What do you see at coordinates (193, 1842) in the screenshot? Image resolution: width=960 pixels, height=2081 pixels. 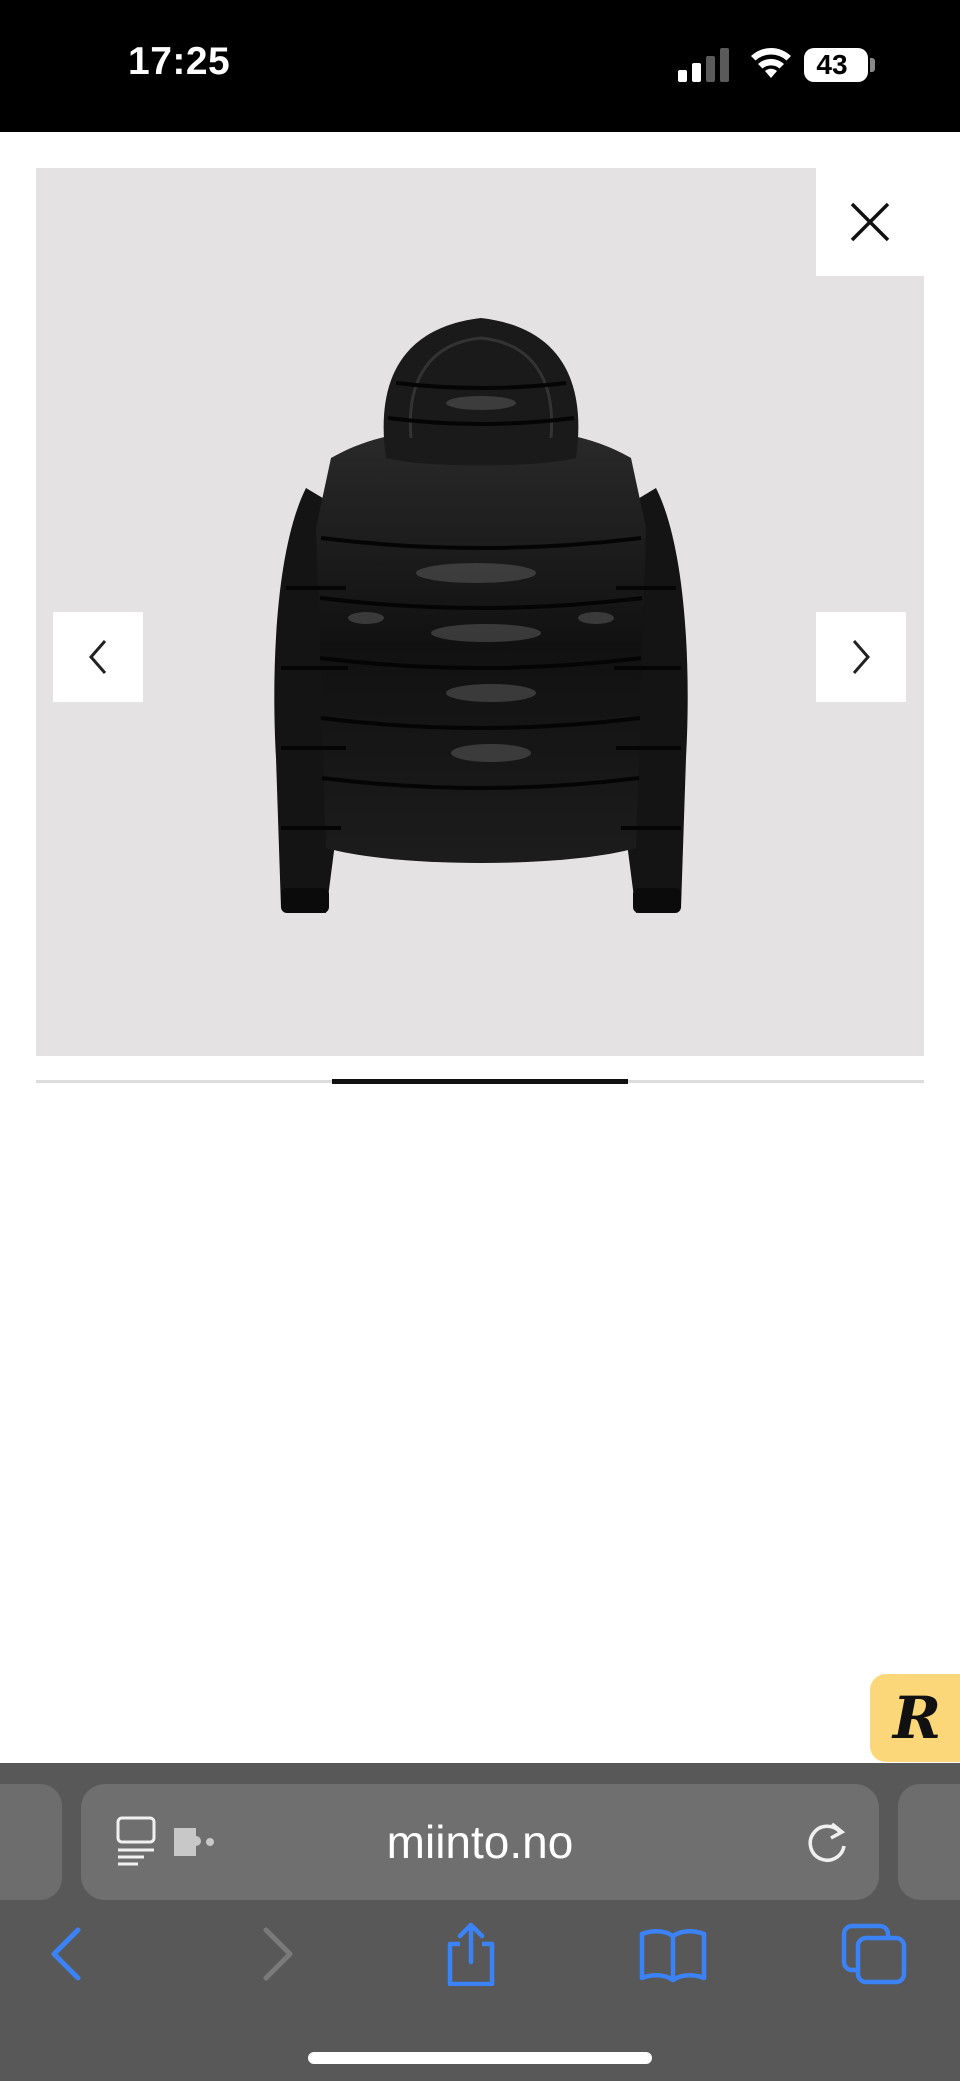 I see `extension-puzzle-icon` at bounding box center [193, 1842].